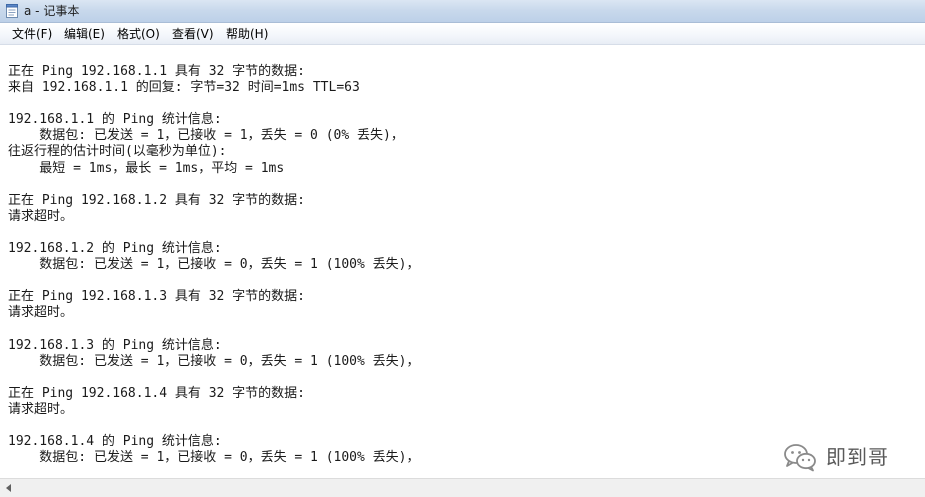  I want to click on text-line: 数据包: 已发送 = 1，已接收 = 1，丢失 = 0 (0% 丢失)，, so click(206, 136).